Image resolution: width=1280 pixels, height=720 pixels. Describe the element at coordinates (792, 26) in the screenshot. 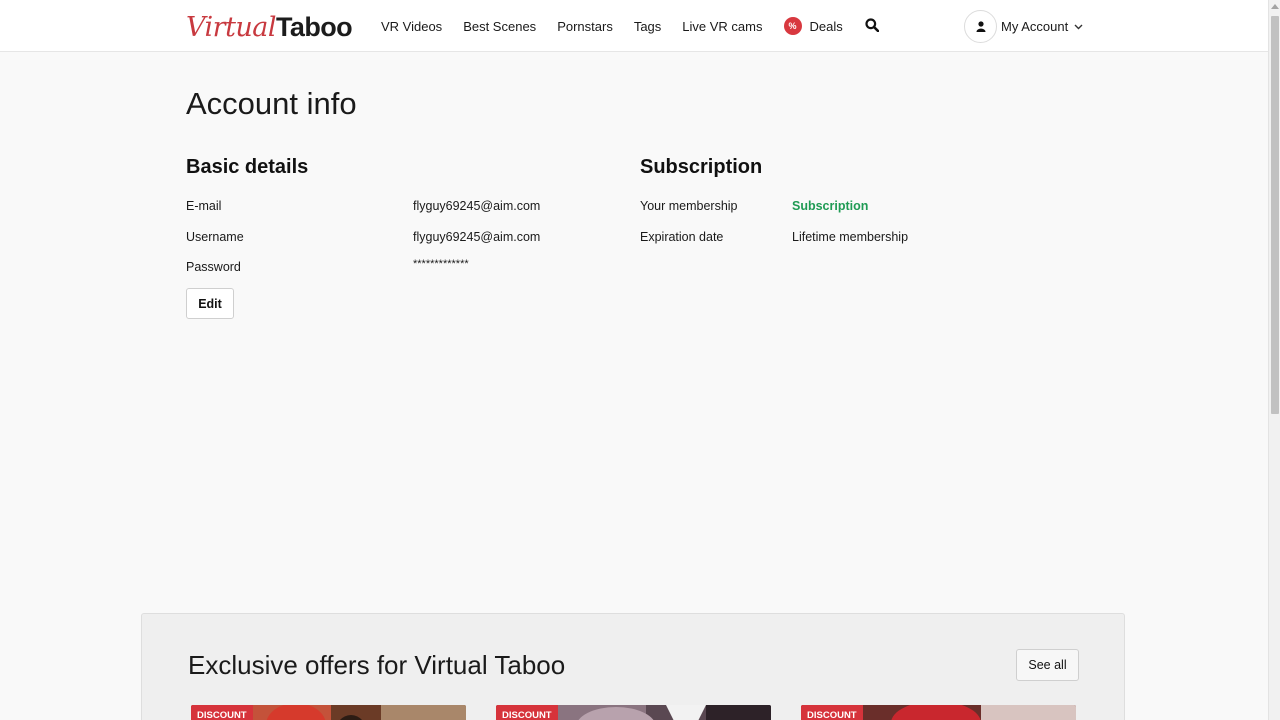

I see `deals-percent-icon: %` at that location.